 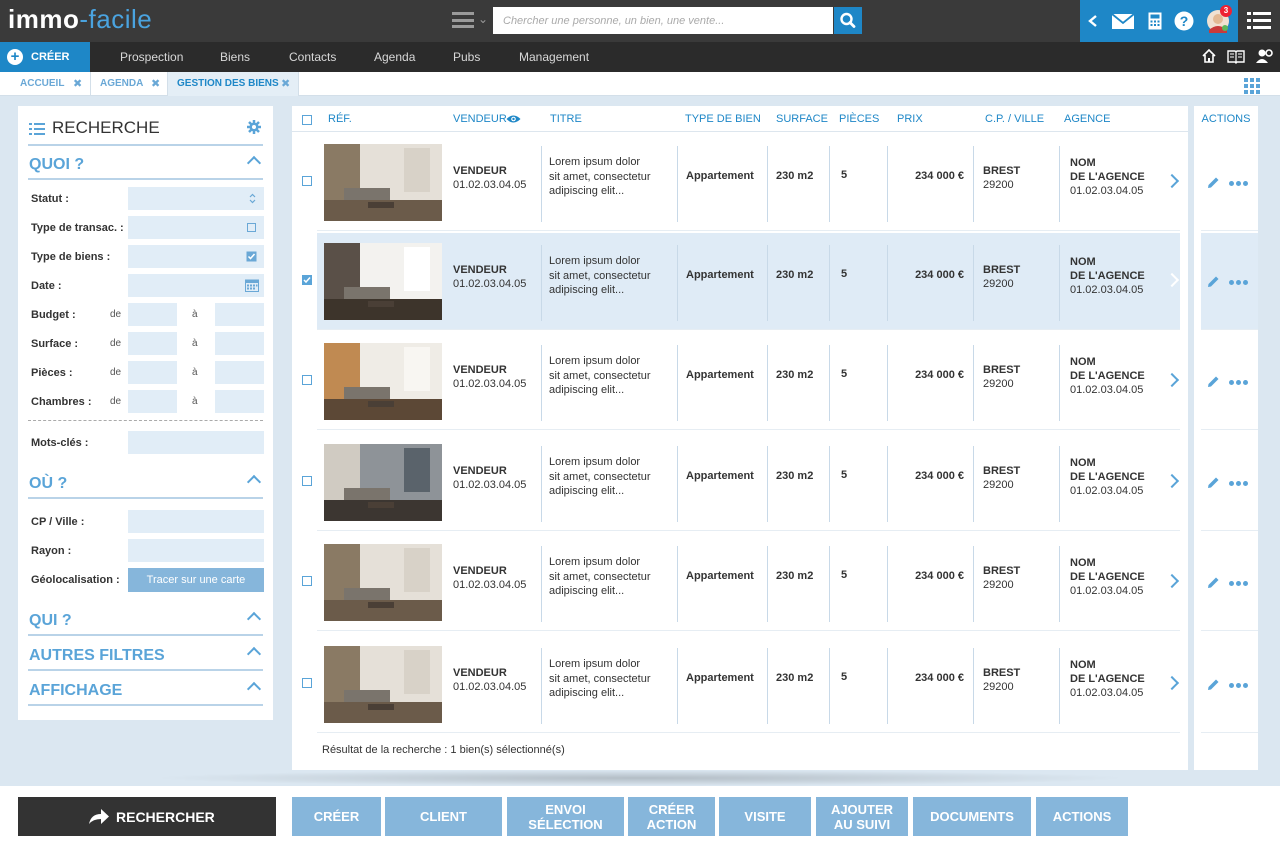 What do you see at coordinates (466, 57) in the screenshot?
I see `nav-item-pubs: Pubs` at bounding box center [466, 57].